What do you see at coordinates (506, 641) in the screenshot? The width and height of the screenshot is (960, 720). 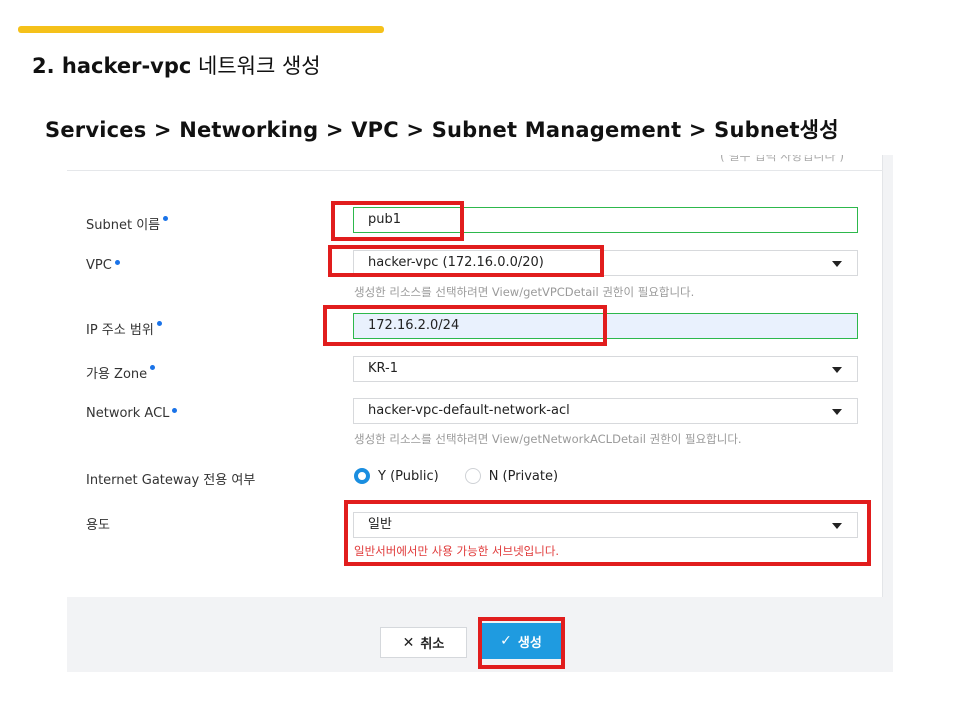 I see `check-icon: ✓` at bounding box center [506, 641].